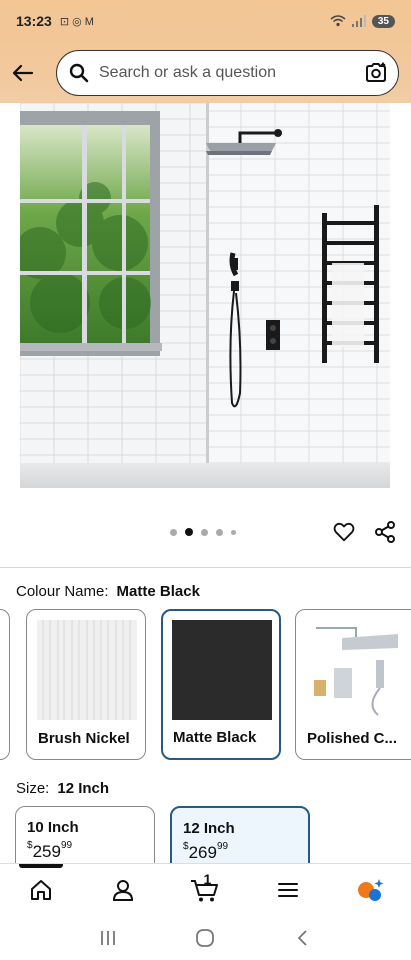 The width and height of the screenshot is (411, 960). I want to click on share-icon, so click(385, 532).